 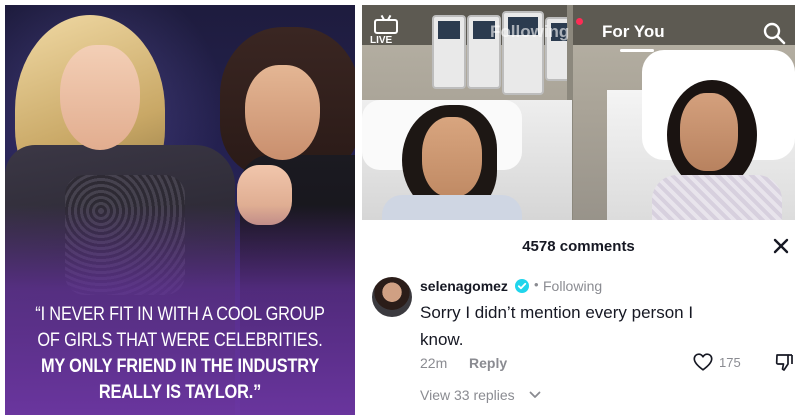 I want to click on heart-icon, so click(x=703, y=362).